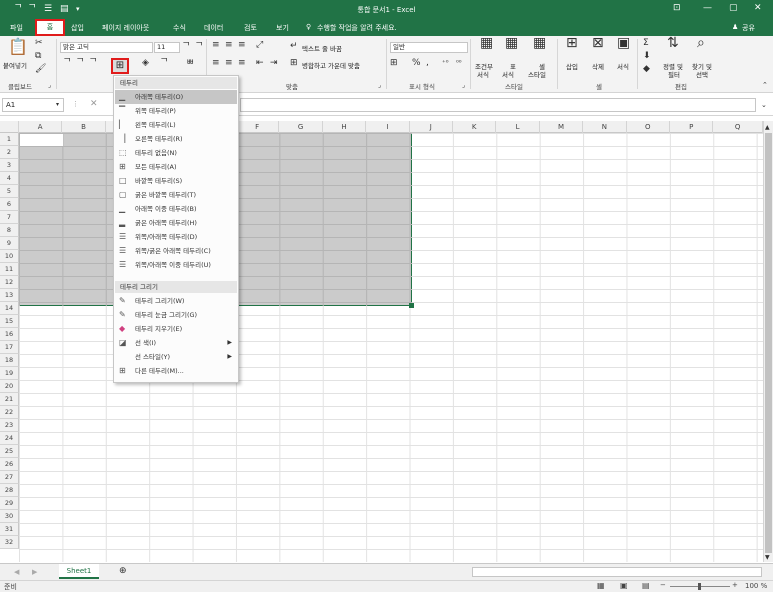 The image size is (773, 592). What do you see at coordinates (463, 85) in the screenshot?
I see `number-launcher-icon: ⌟` at bounding box center [463, 85].